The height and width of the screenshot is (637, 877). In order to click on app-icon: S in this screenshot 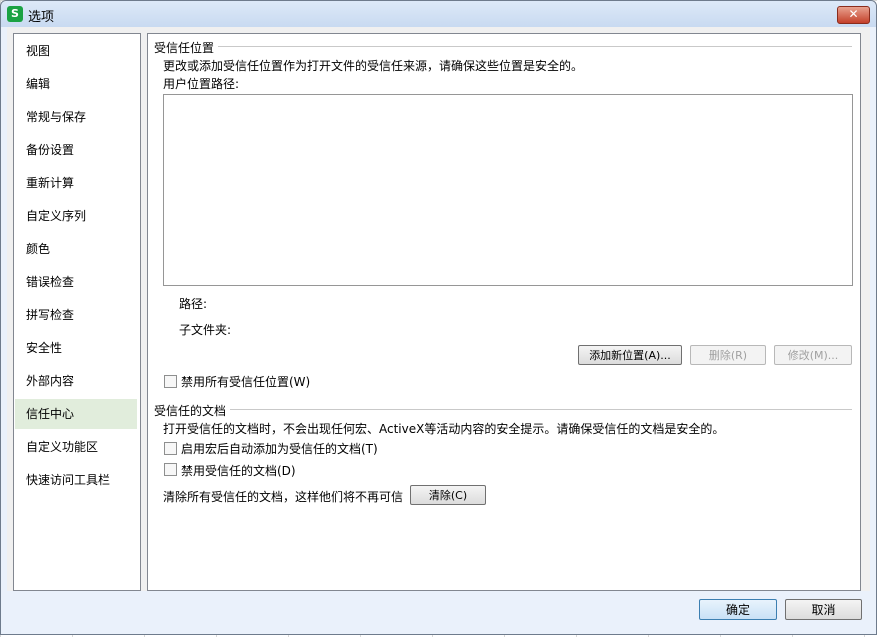, I will do `click(15, 14)`.